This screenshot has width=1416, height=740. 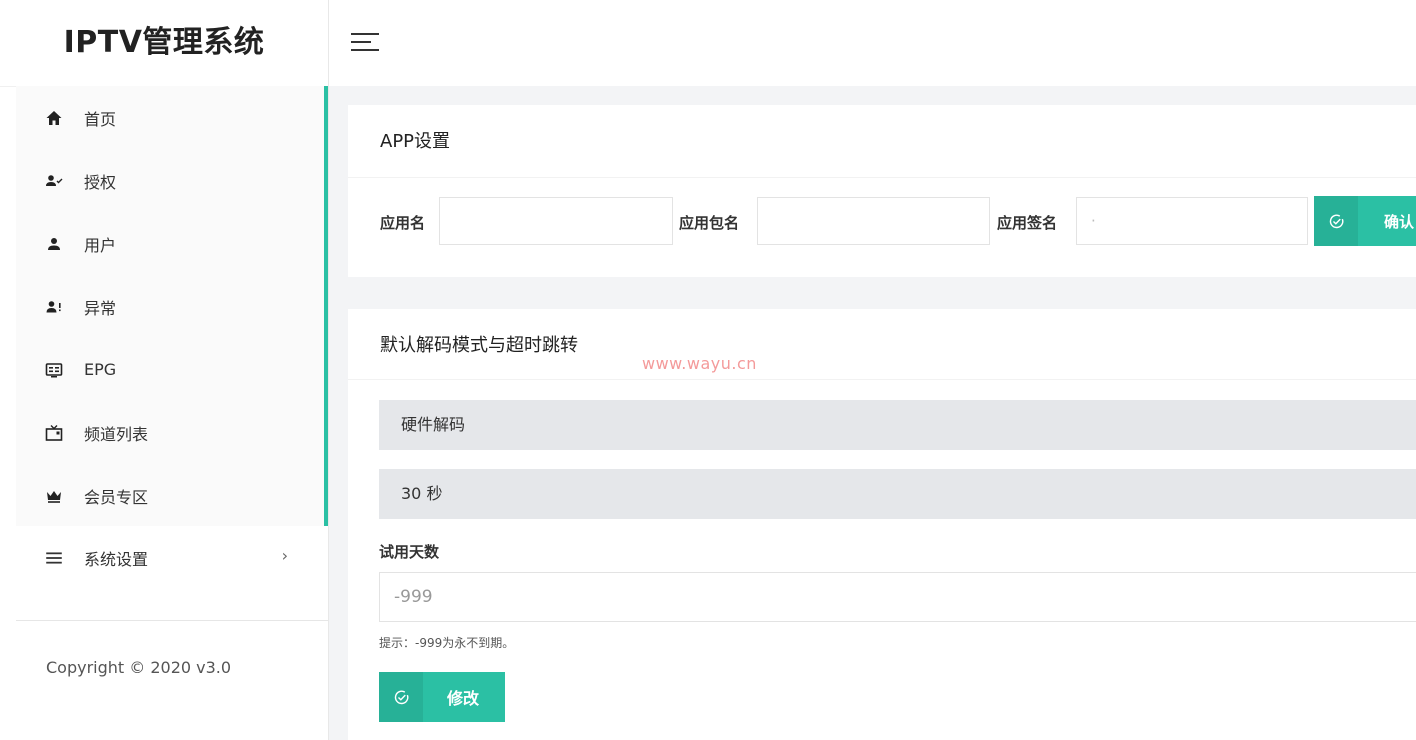 I want to click on hamburger-menu-icon, so click(x=366, y=43).